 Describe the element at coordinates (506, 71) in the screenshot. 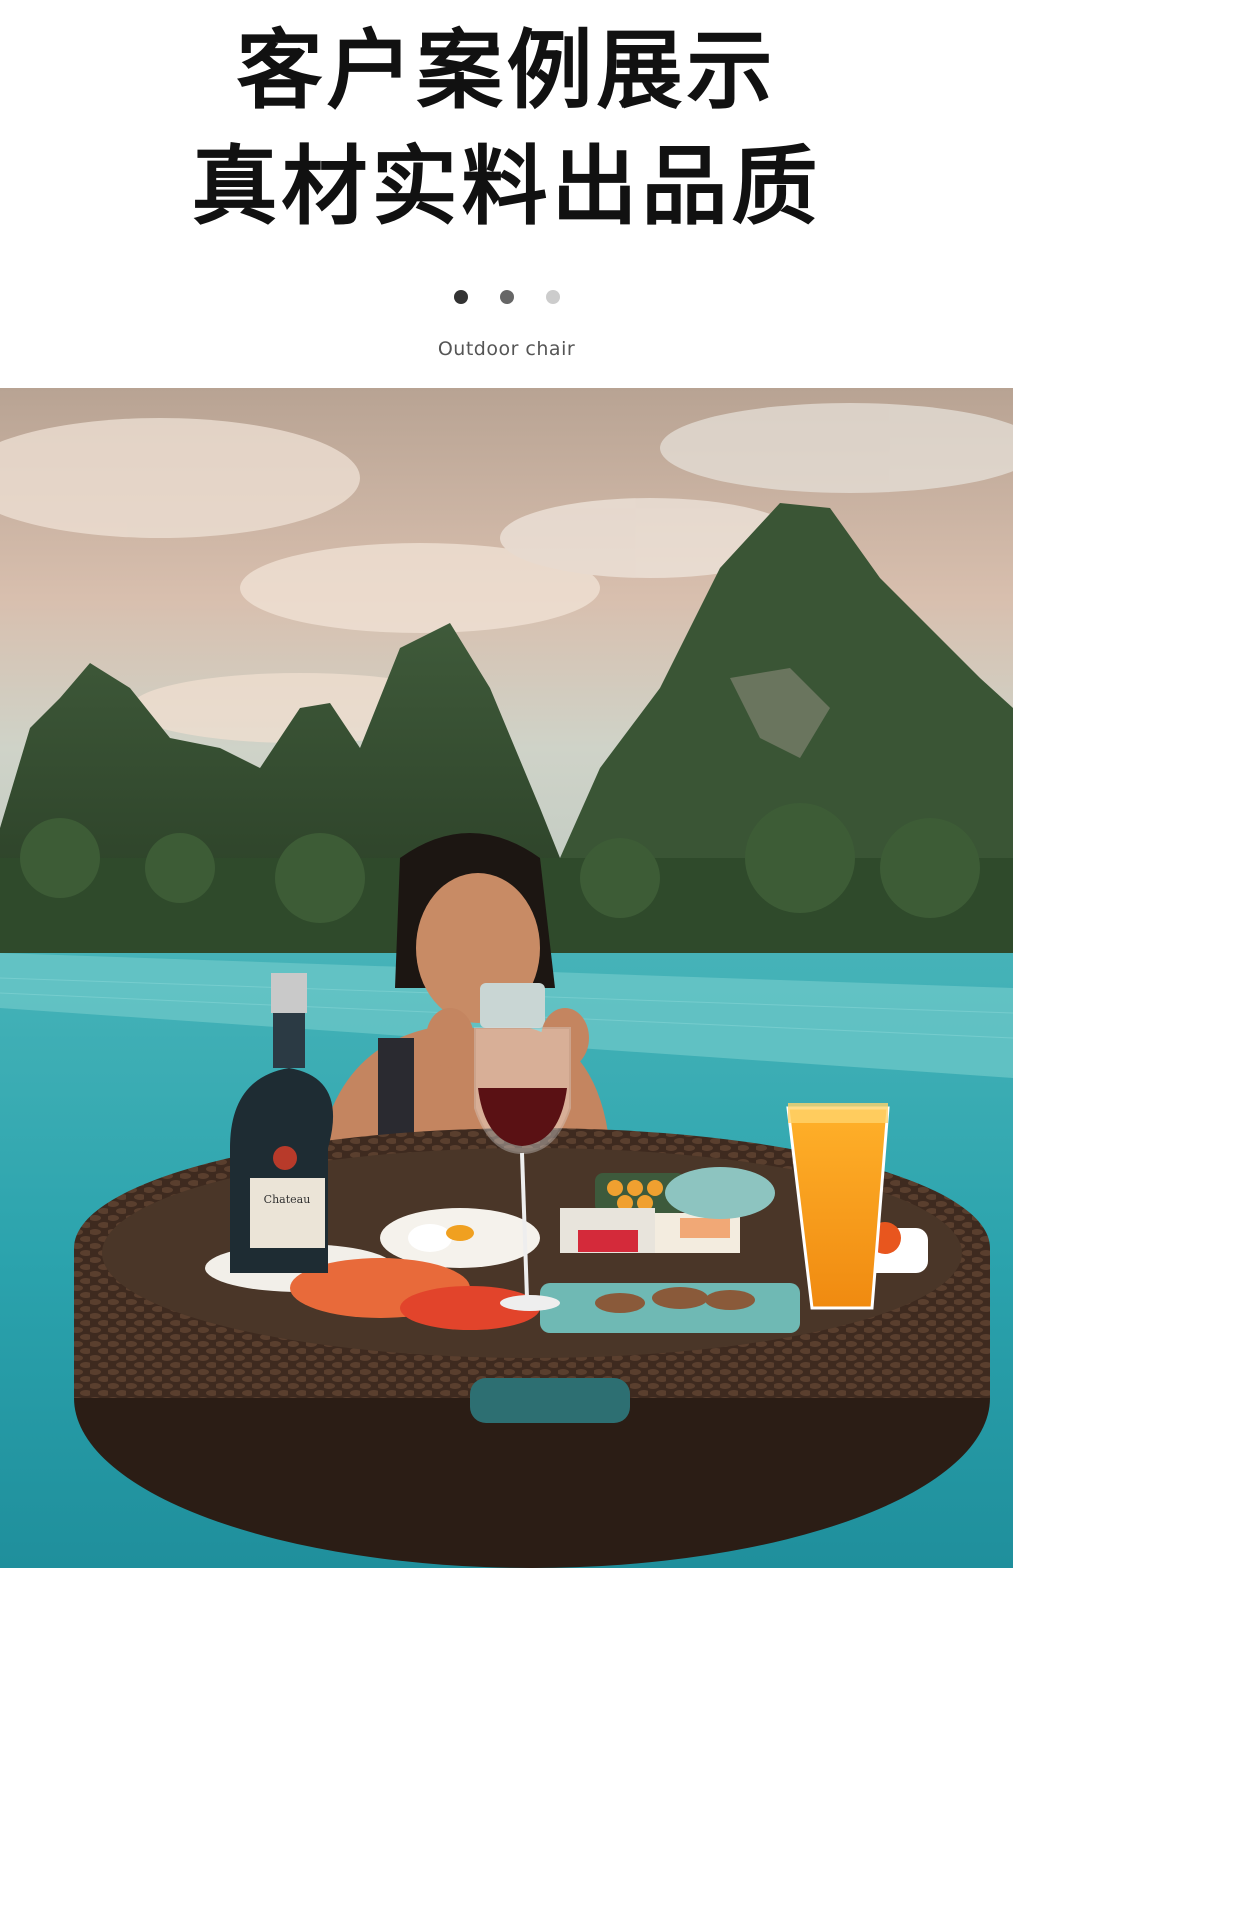

I see `page-title: 客户案例展示` at that location.